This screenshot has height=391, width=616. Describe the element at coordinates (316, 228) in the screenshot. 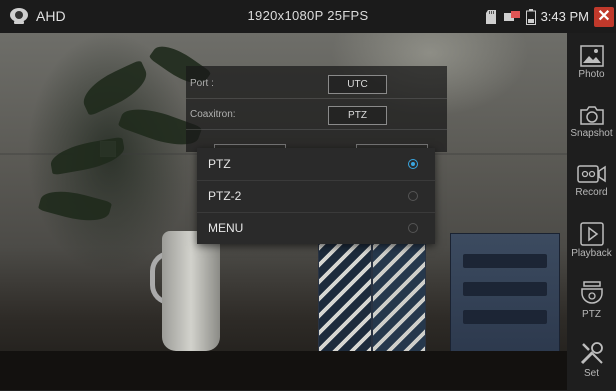

I see `option-menu: MENU` at that location.